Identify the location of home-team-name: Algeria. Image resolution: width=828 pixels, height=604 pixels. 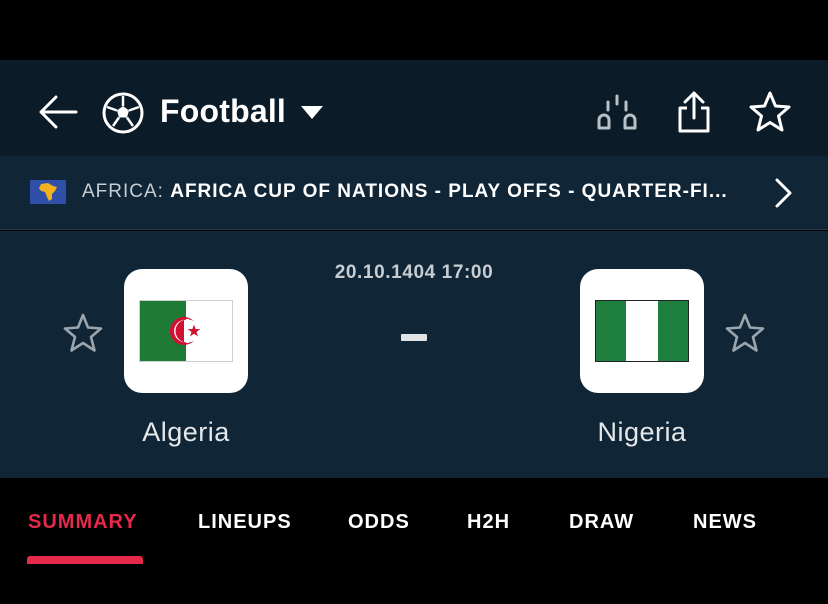
(186, 432).